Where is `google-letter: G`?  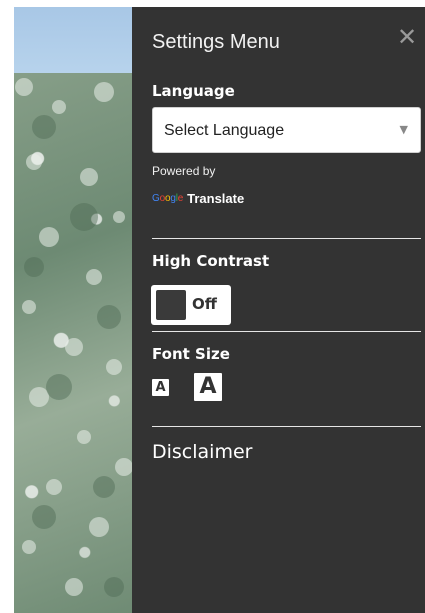 google-letter: G is located at coordinates (156, 198).